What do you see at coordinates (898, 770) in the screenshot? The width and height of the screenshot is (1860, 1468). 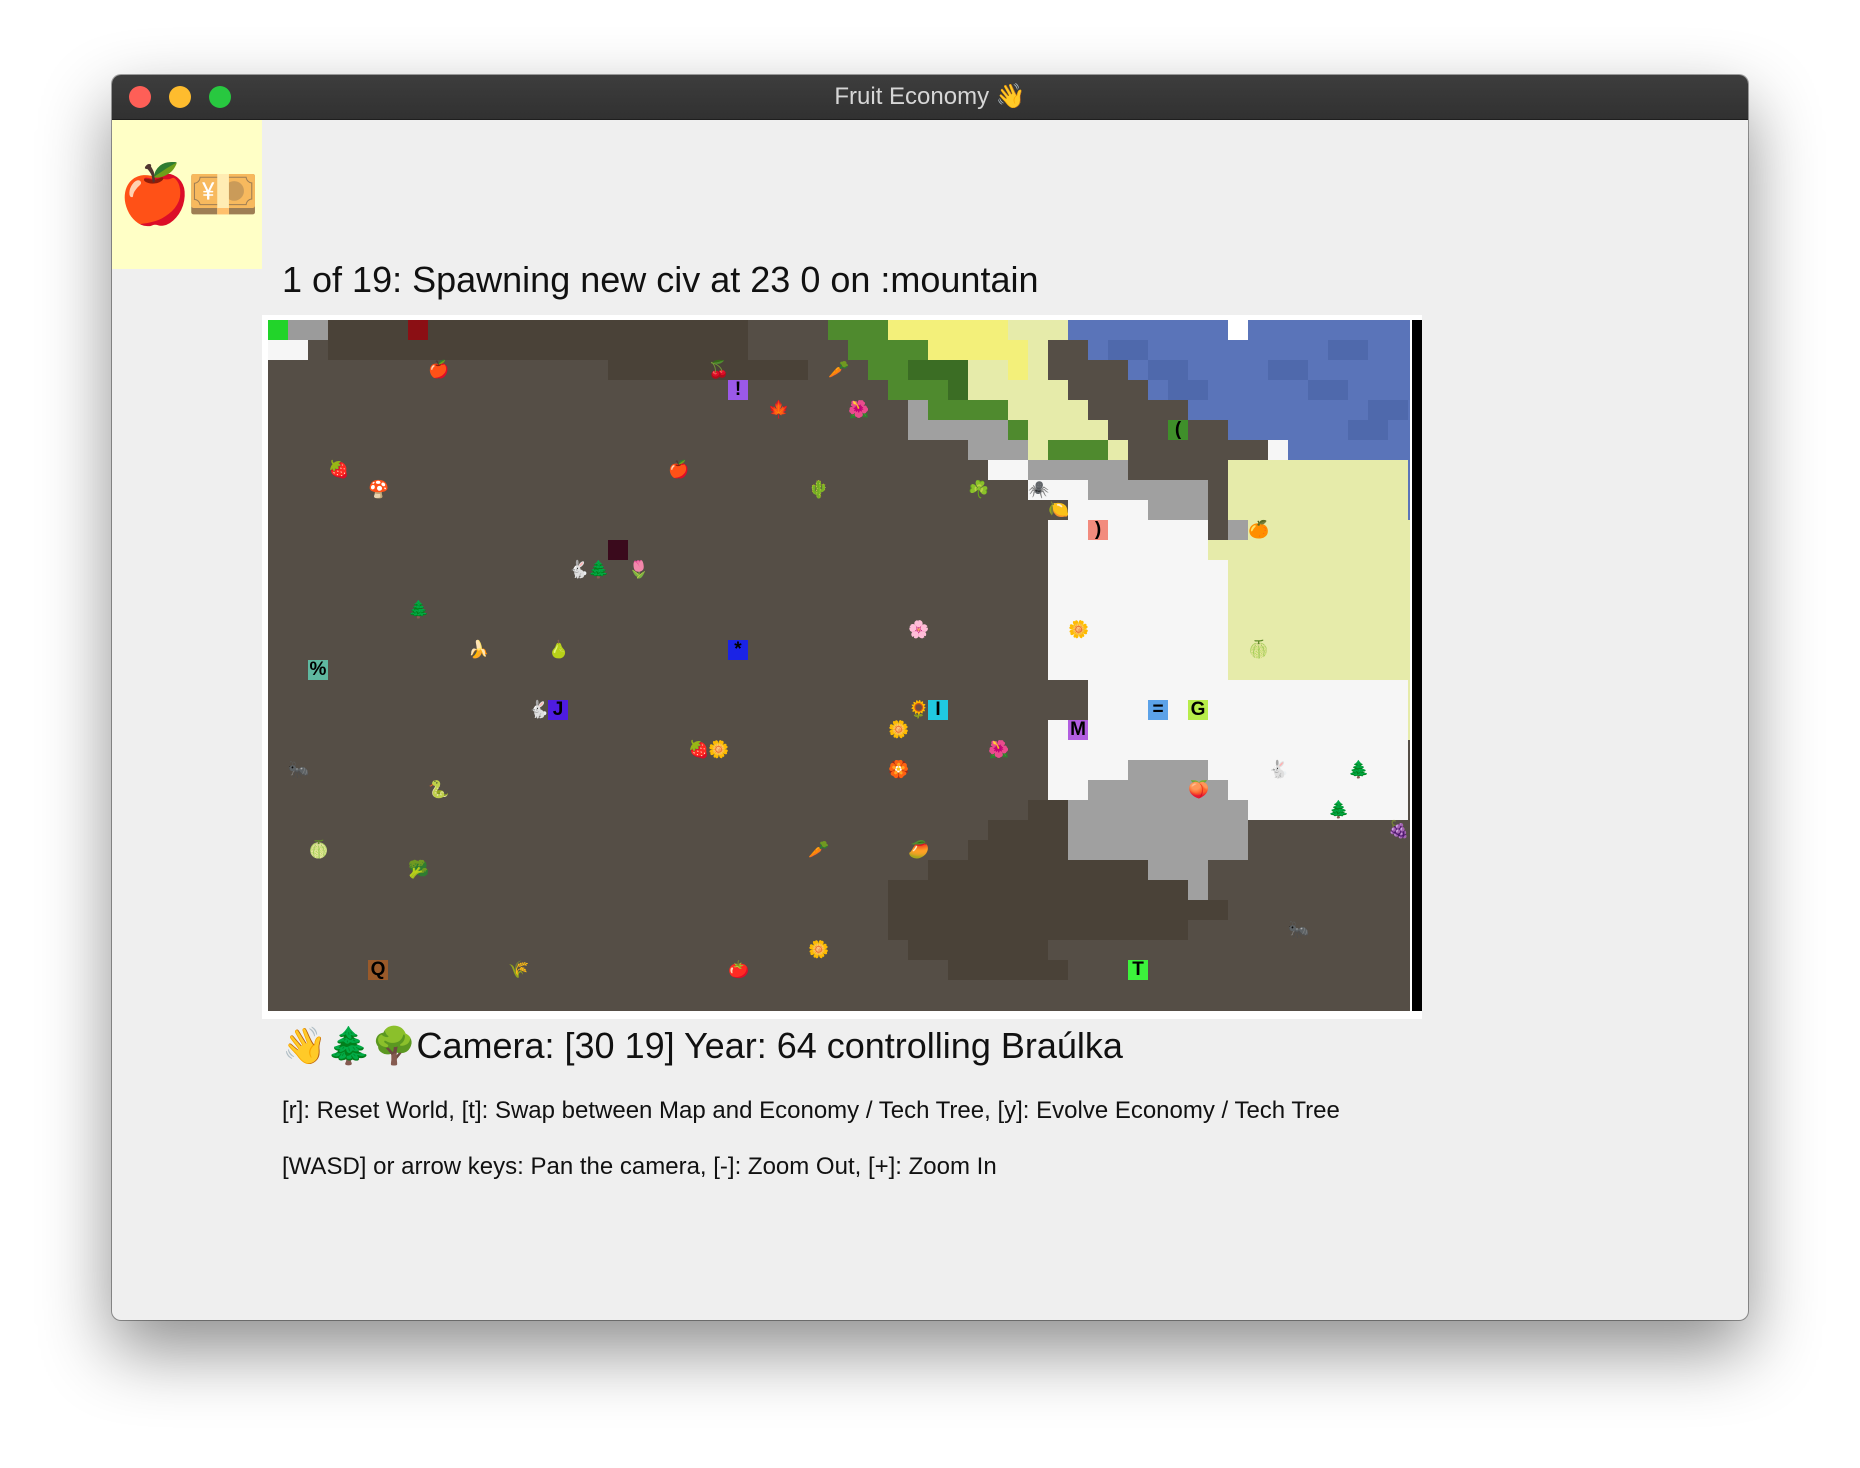 I see `map-entity-icon: 🏵️` at bounding box center [898, 770].